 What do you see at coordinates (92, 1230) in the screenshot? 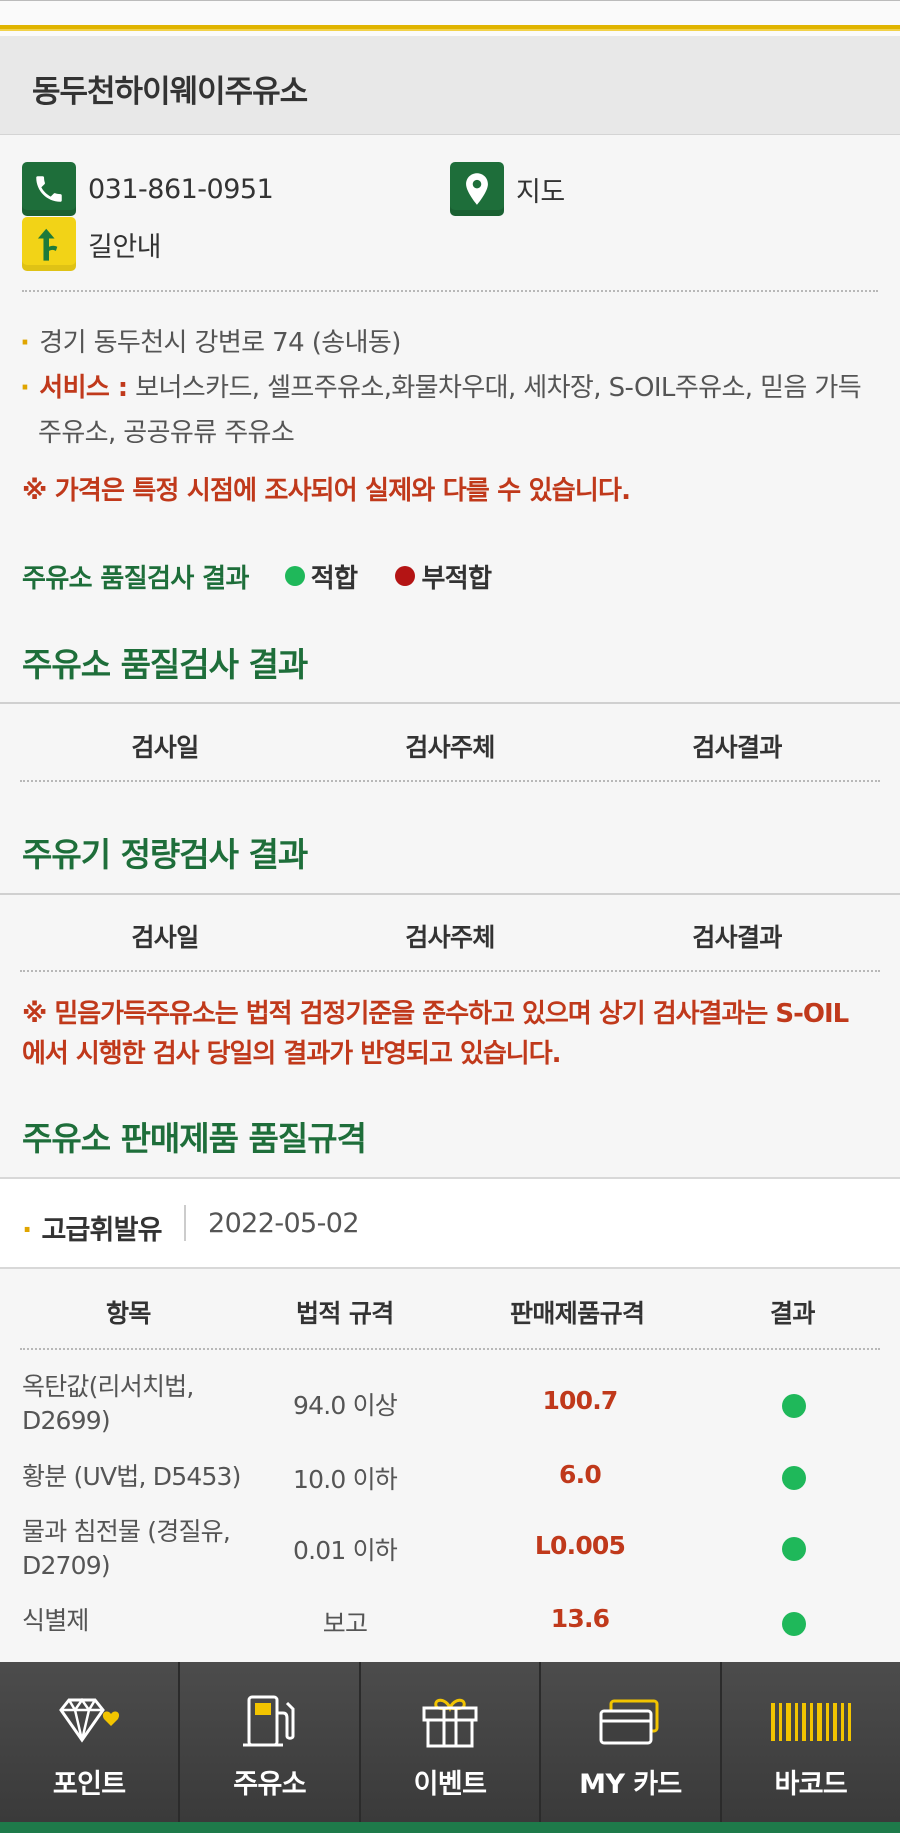
I see `product-name: · 고급휘발유` at bounding box center [92, 1230].